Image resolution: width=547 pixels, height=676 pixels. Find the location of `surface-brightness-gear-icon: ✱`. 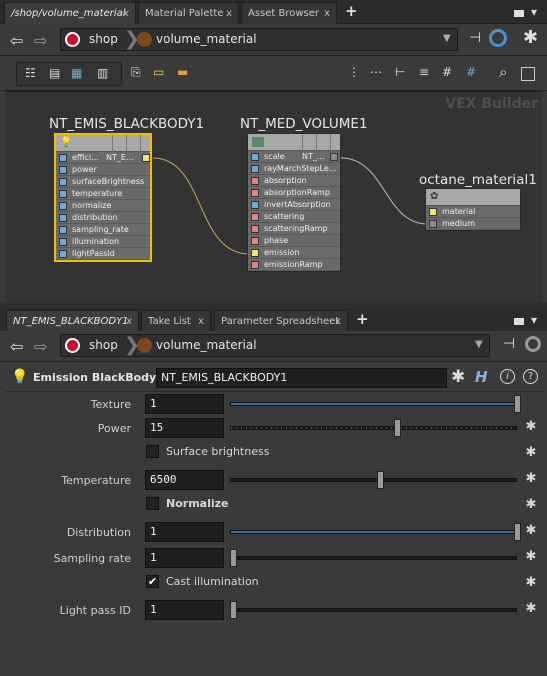

surface-brightness-gear-icon: ✱ is located at coordinates (531, 453).